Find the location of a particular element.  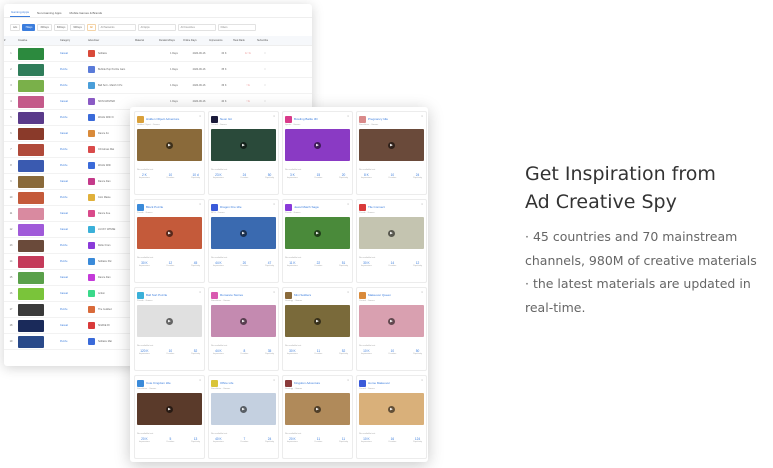

card-title: Makeover Queen is located at coordinates (394, 295).